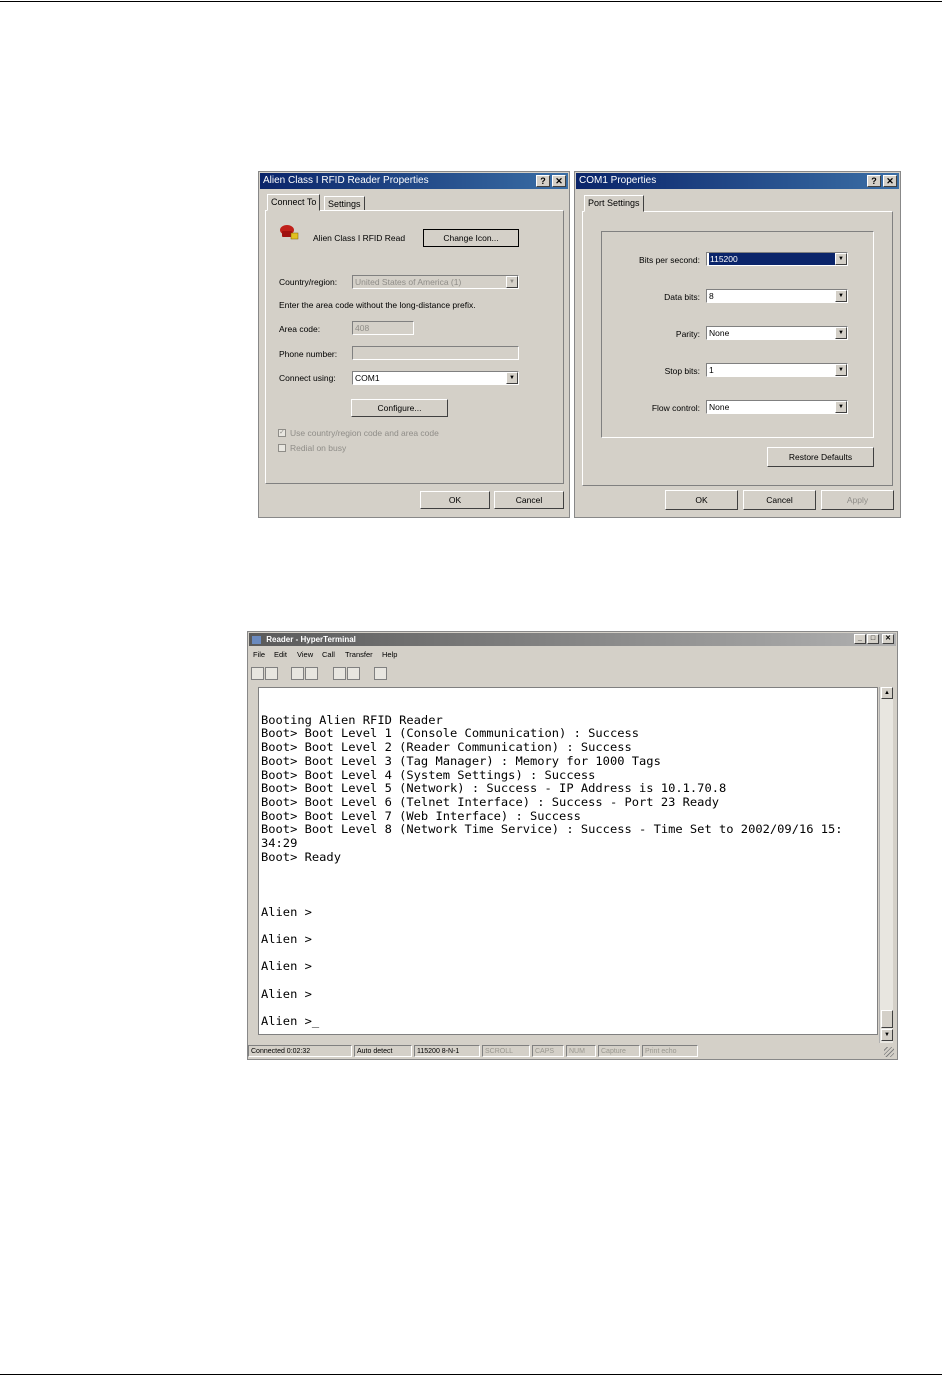 Image resolution: width=942 pixels, height=1376 pixels. Describe the element at coordinates (389, 654) in the screenshot. I see `menu-help: Help` at that location.